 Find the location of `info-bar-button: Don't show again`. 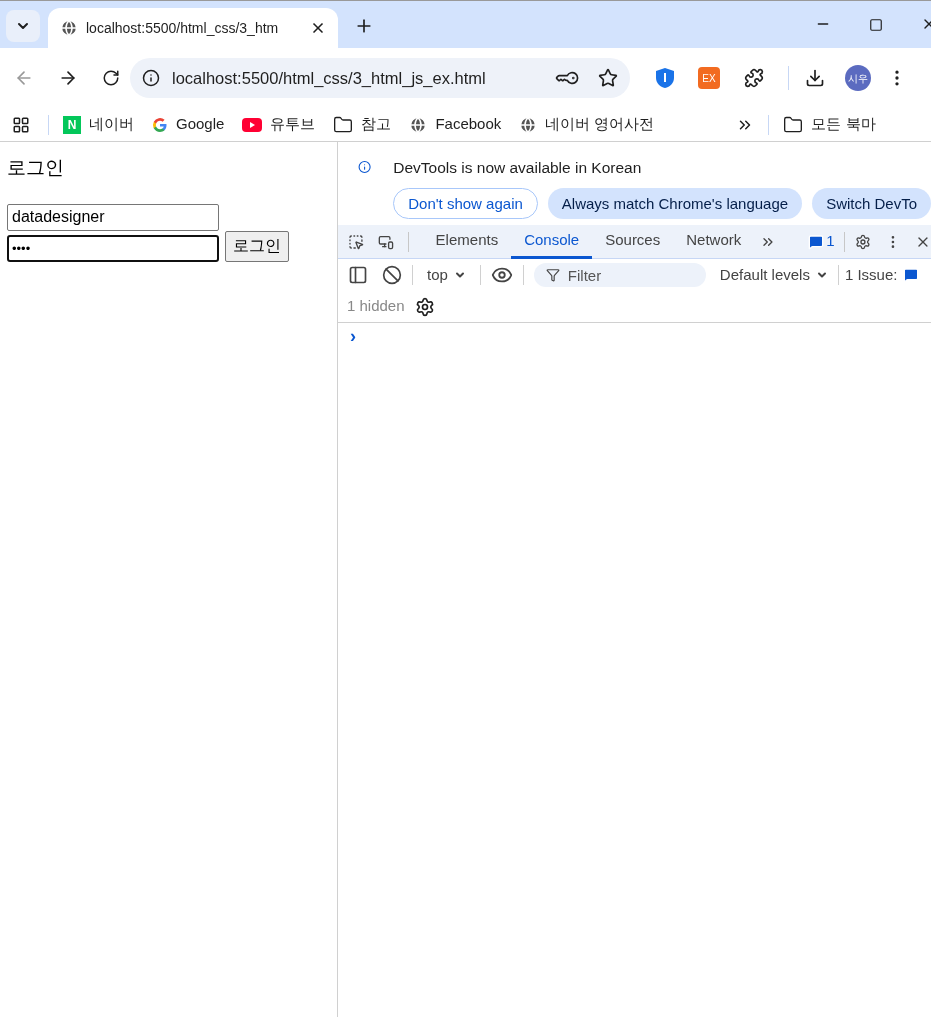

info-bar-button: Don't show again is located at coordinates (465, 204).